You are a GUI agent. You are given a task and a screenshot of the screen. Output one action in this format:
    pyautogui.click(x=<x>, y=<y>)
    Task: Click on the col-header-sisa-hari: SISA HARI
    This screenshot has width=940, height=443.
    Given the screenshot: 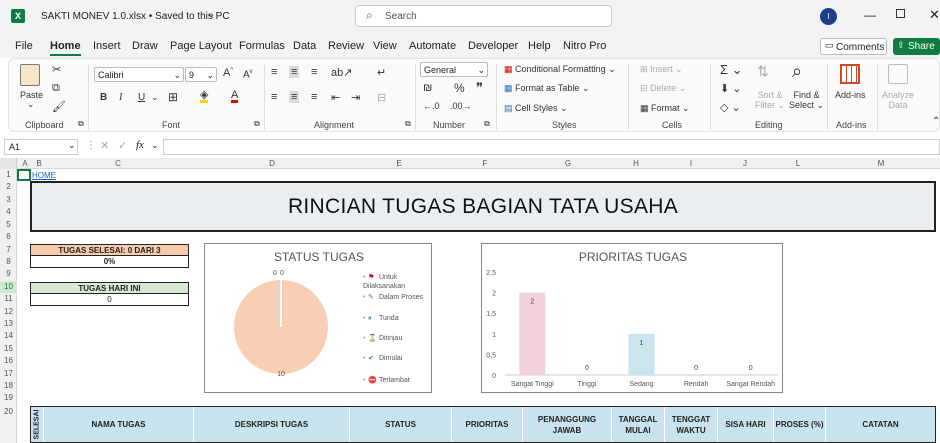 What is the action you would take?
    pyautogui.click(x=745, y=424)
    